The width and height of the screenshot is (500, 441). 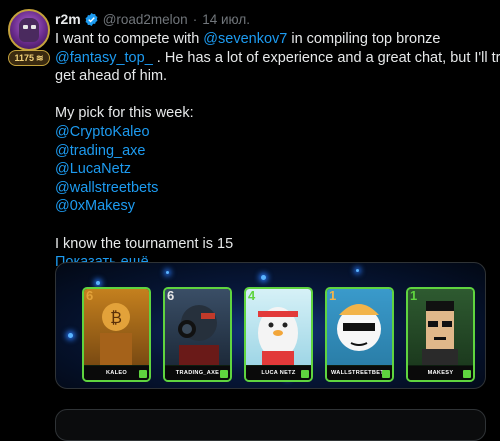 I want to click on mention-sevenkov7: @sevenkov7, so click(x=245, y=39).